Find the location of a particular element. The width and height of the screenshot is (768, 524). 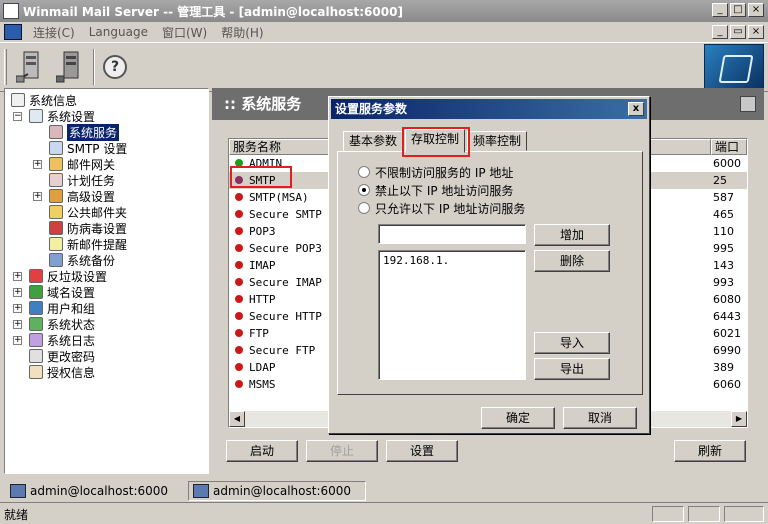

mdi-minimize-button: _ is located at coordinates (720, 32).